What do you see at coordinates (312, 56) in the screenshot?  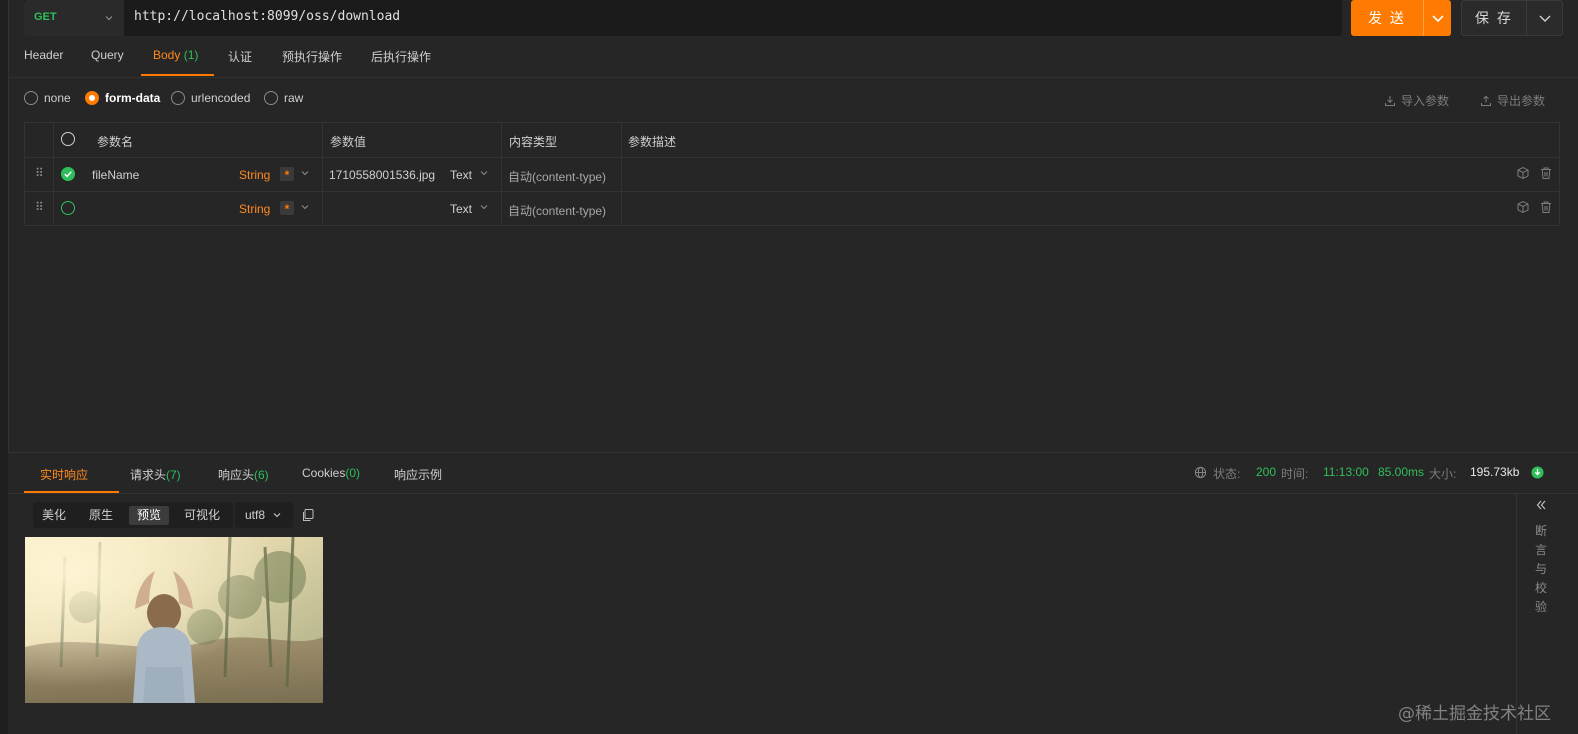 I see `tab-pre-request: 预执行操作` at bounding box center [312, 56].